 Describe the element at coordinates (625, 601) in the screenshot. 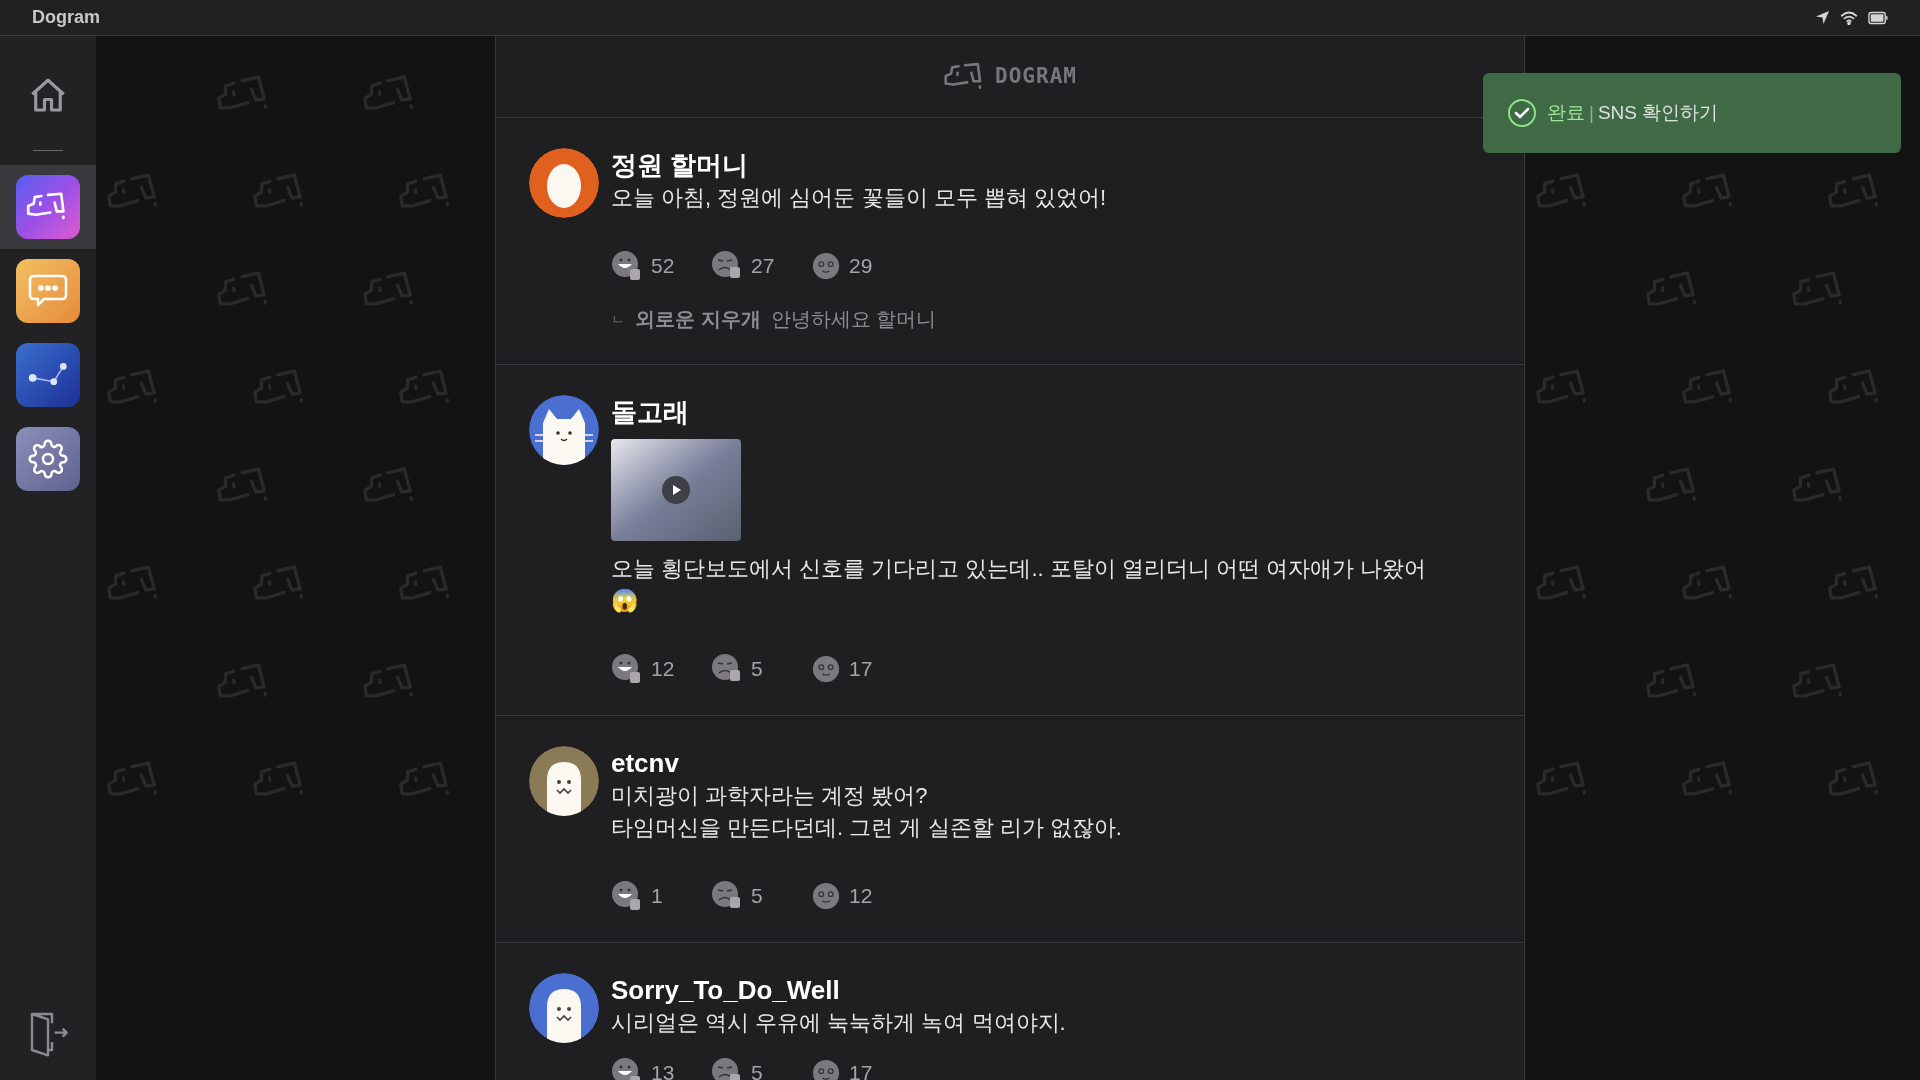

I see `post-text: 😱` at that location.